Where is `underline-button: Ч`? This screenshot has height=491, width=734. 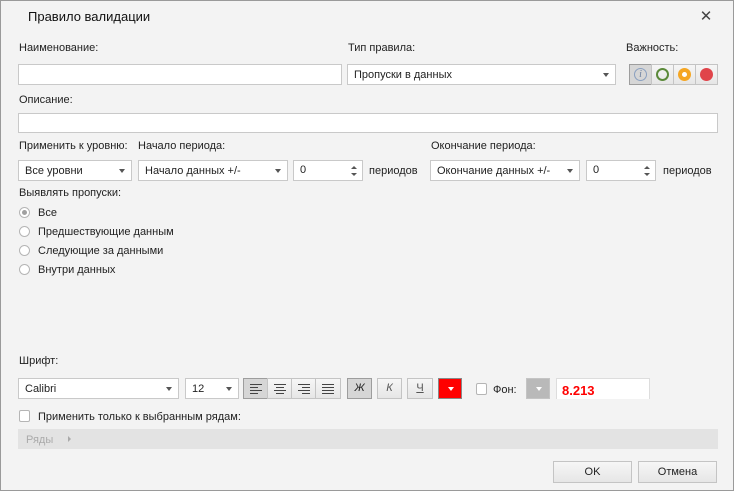
underline-button: Ч is located at coordinates (420, 388).